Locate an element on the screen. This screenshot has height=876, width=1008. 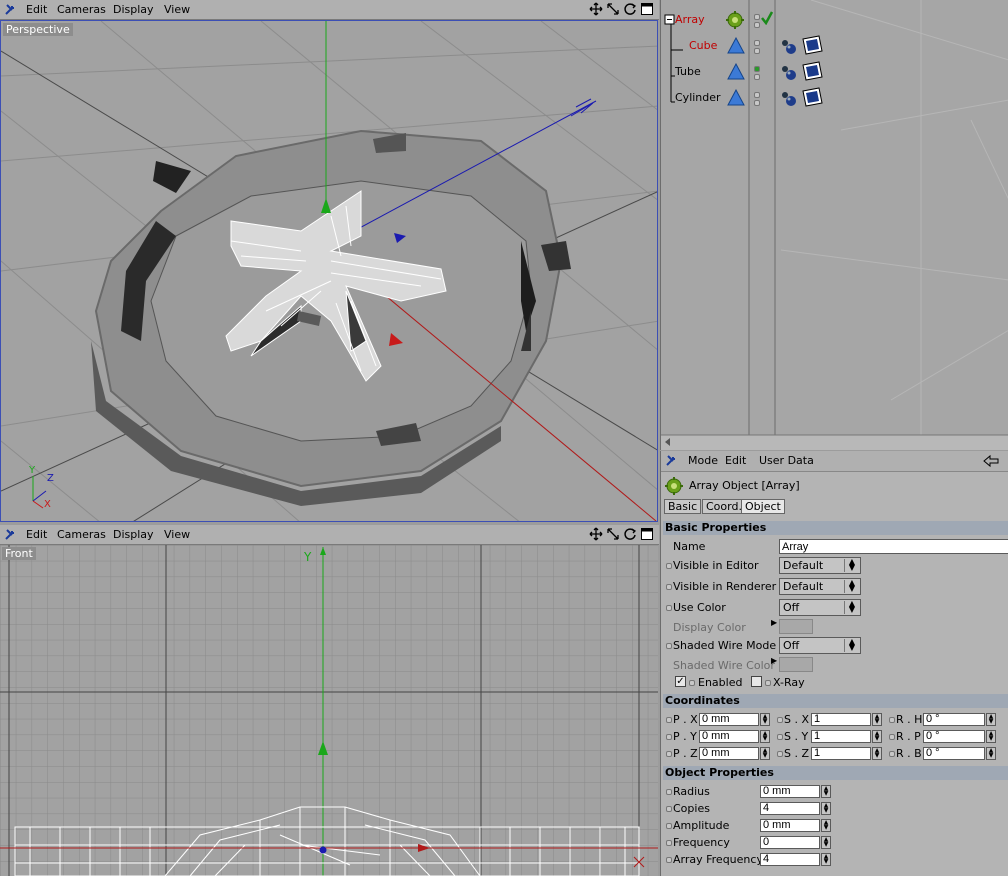
cube-object-icon is located at coordinates (736, 46).